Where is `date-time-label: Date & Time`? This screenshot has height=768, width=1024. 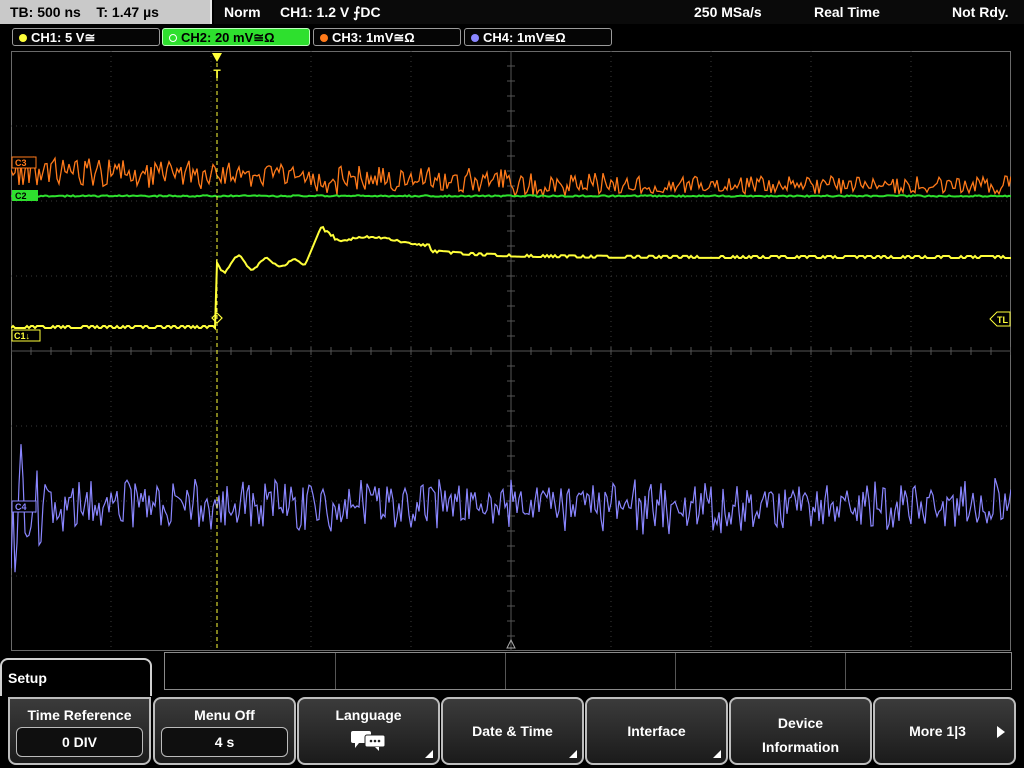 date-time-label: Date & Time is located at coordinates (512, 731).